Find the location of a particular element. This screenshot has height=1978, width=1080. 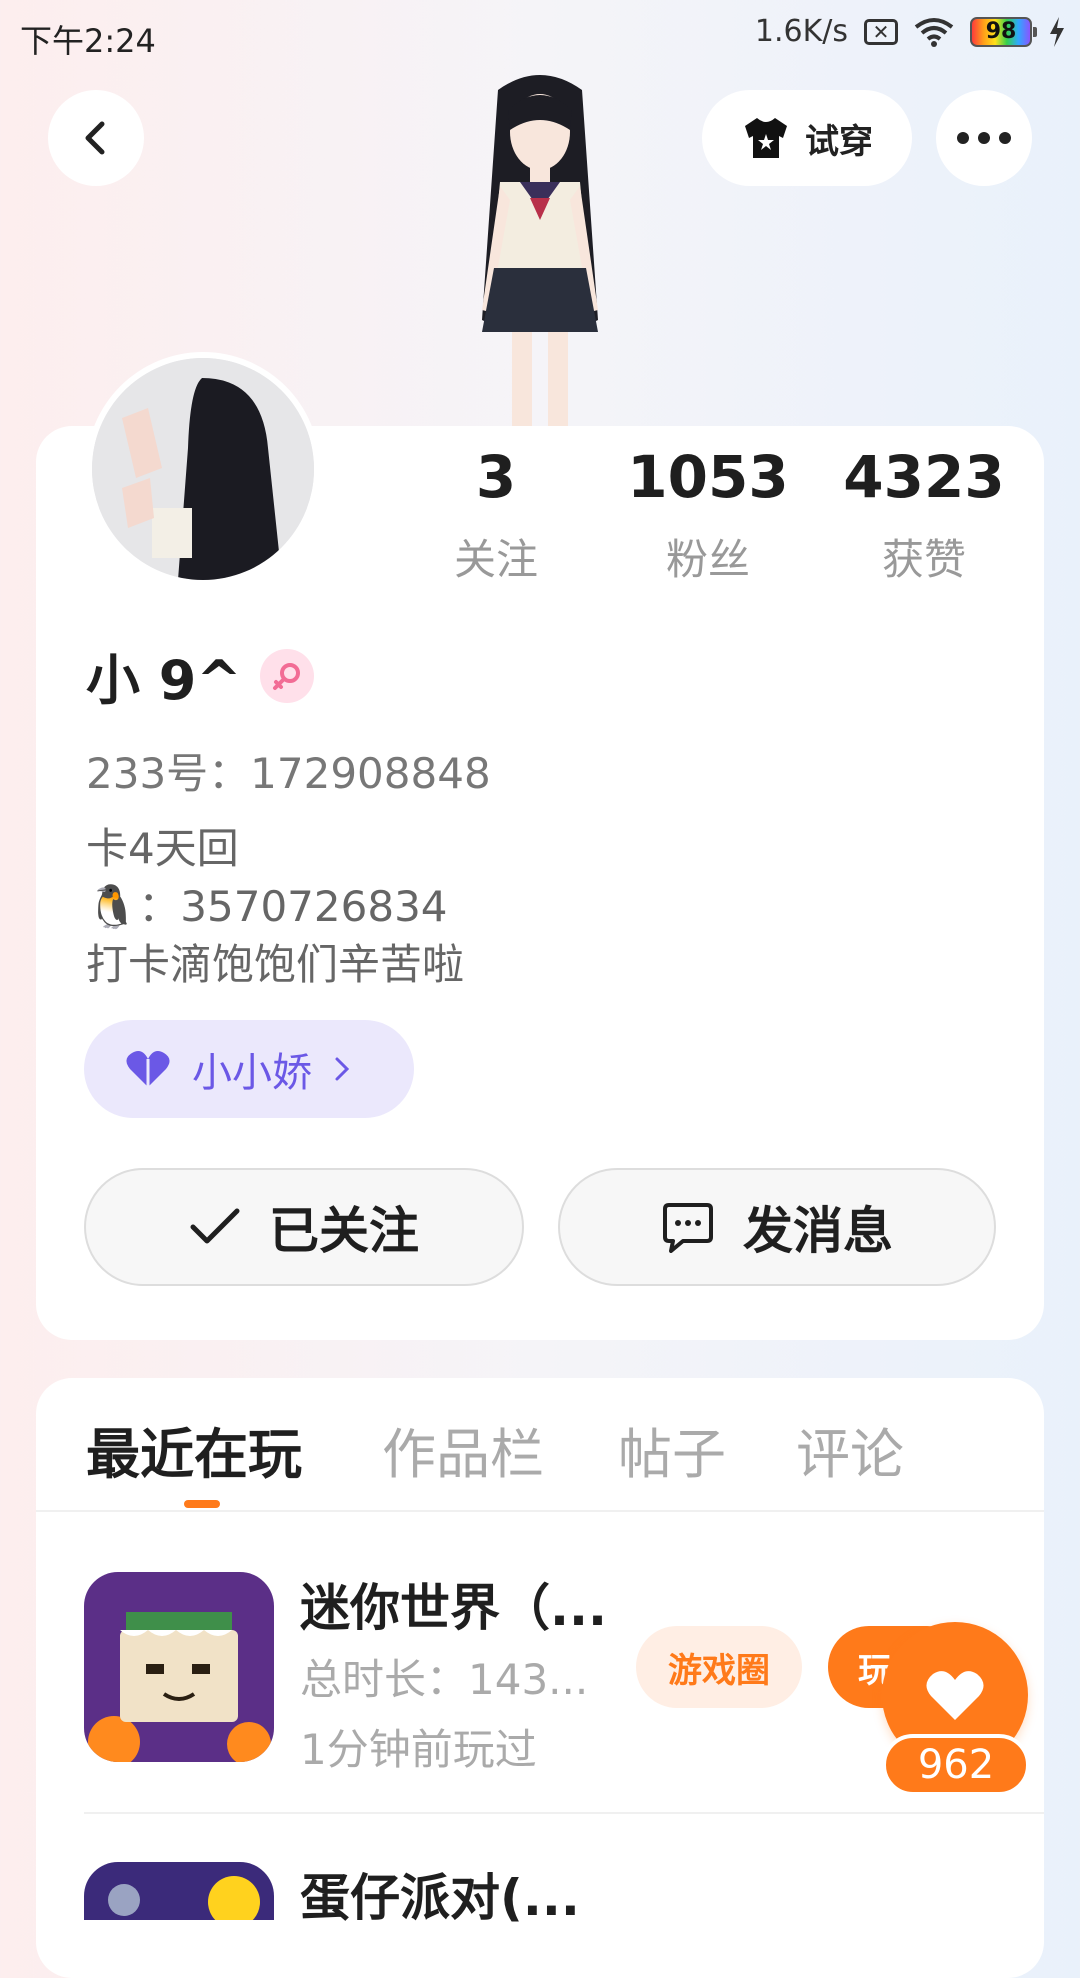

followed-button: 已关注 is located at coordinates (304, 1227).